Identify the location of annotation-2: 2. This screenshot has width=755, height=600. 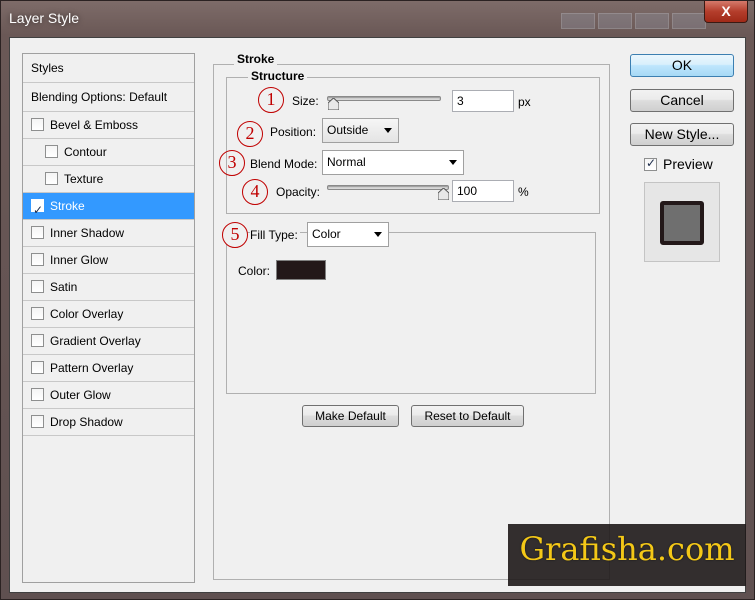
(250, 134).